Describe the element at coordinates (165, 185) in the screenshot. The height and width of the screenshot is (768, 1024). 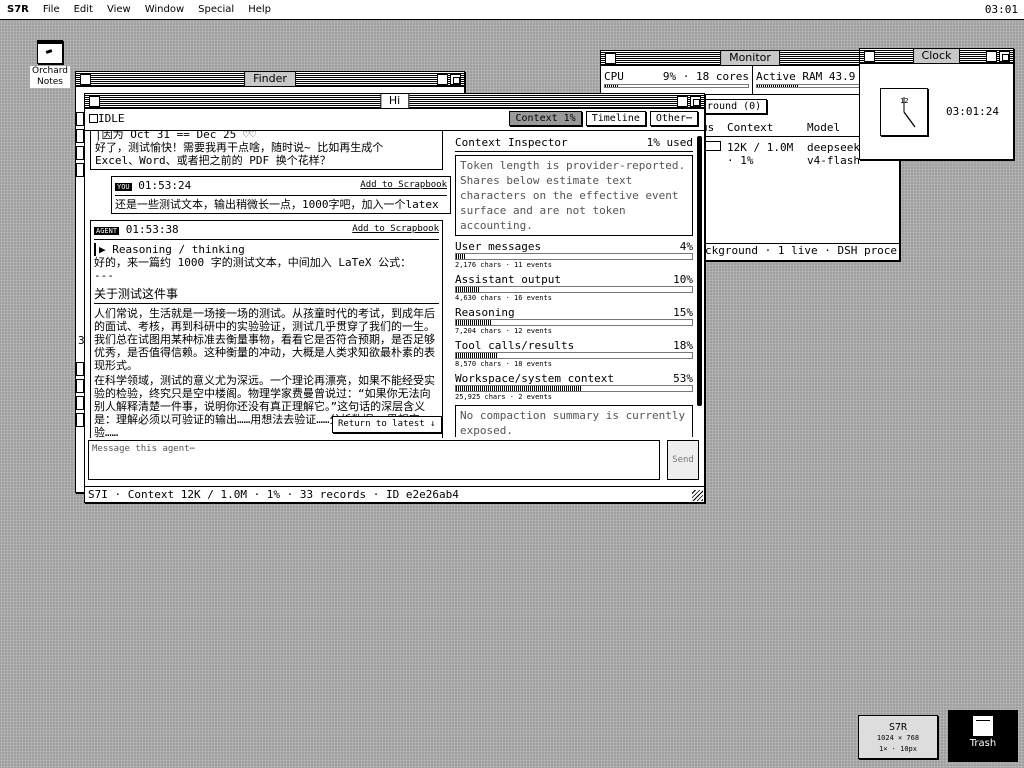
I see `message-time: 01:53:24` at that location.